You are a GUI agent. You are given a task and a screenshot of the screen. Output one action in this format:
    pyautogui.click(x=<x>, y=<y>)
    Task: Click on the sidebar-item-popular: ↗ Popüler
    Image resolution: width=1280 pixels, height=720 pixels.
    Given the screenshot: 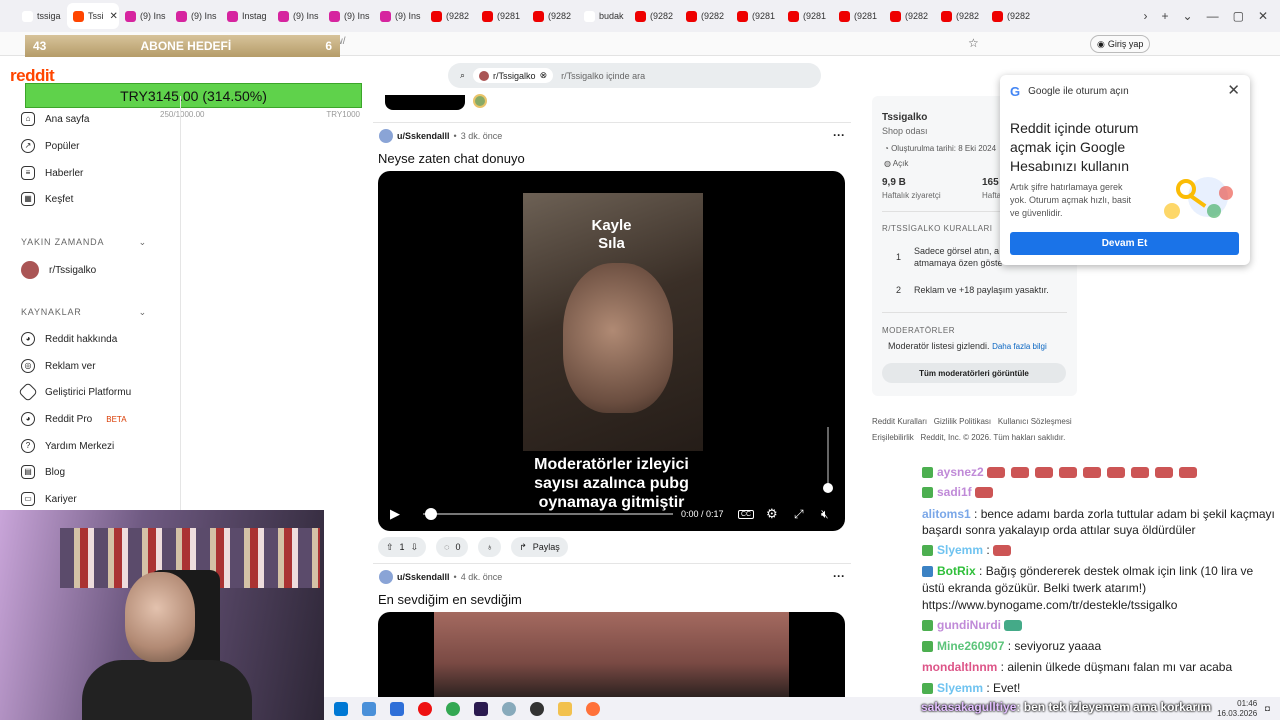 What is the action you would take?
    pyautogui.click(x=50, y=146)
    